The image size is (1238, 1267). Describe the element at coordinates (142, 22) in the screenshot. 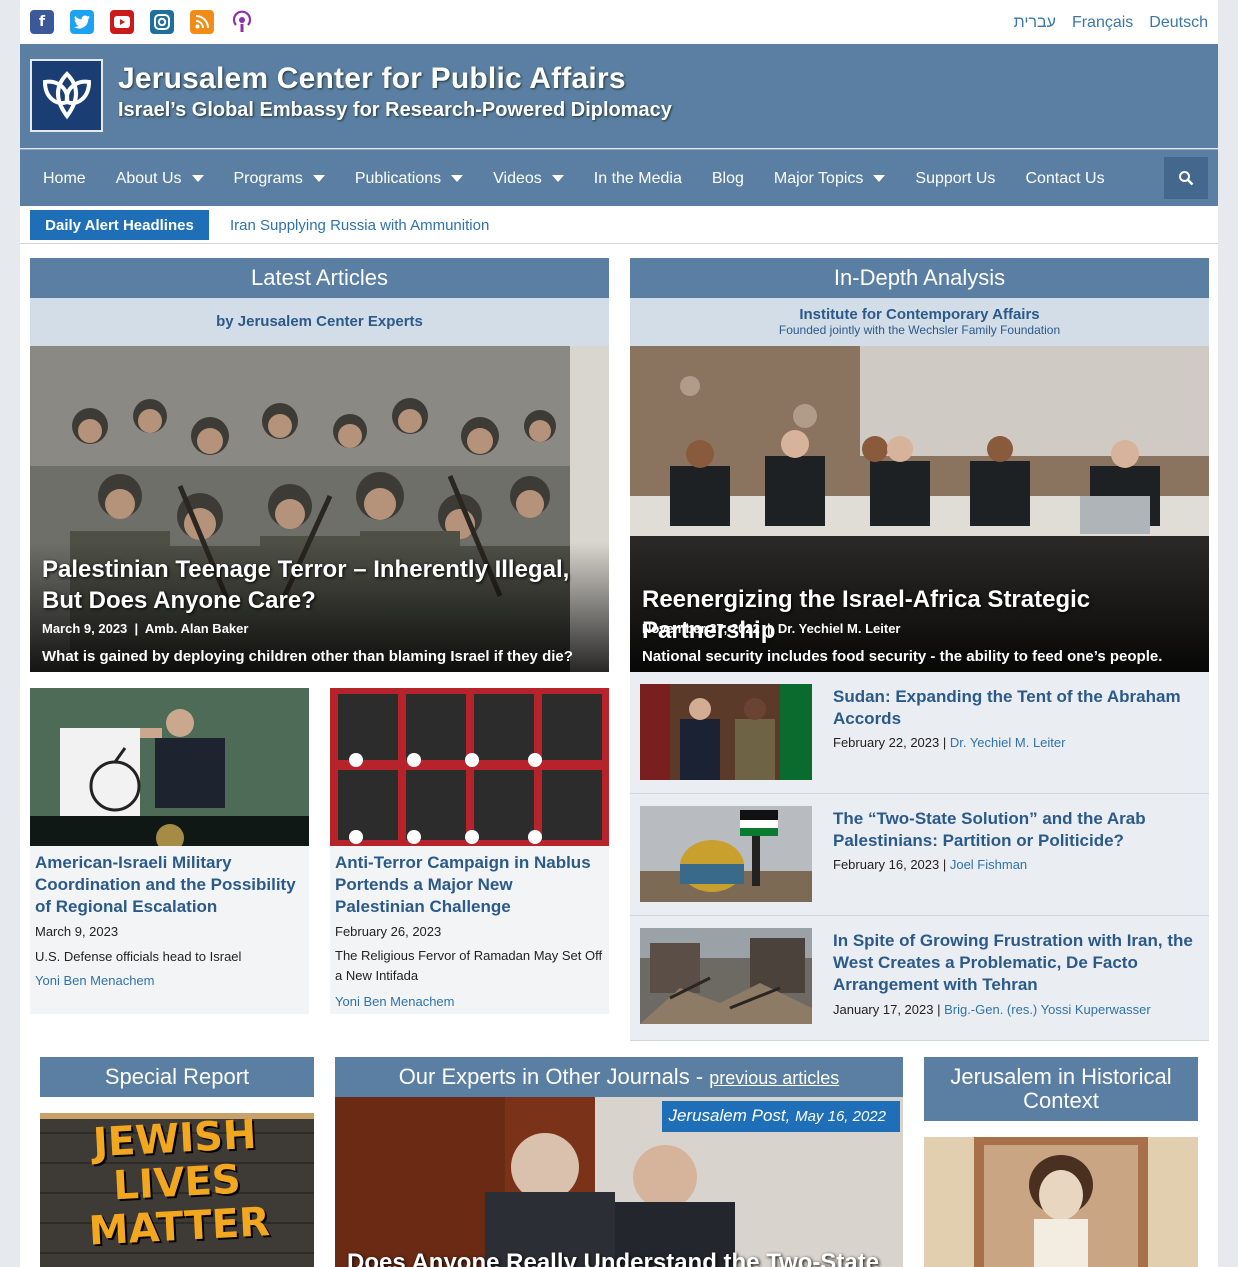

I see `social-links: f` at that location.